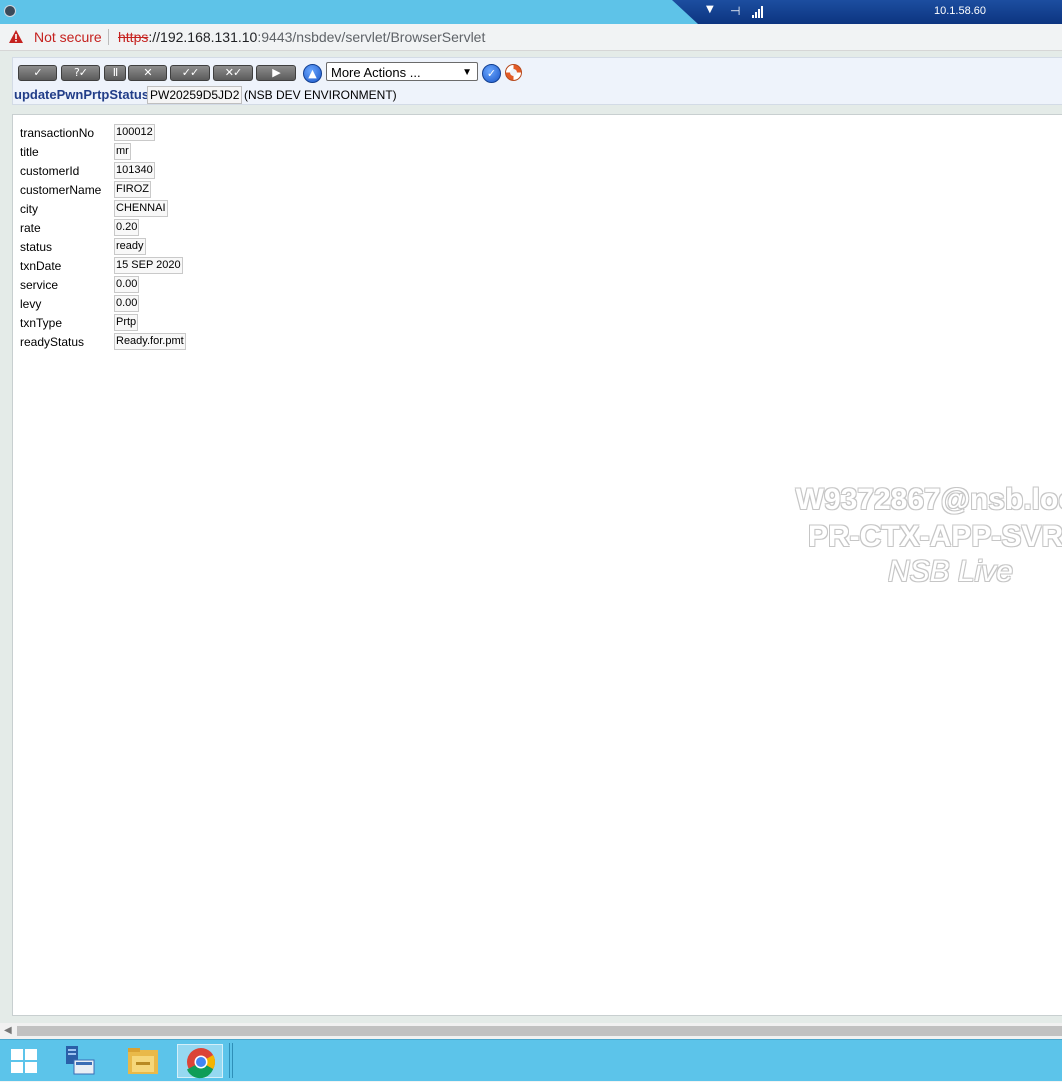 The width and height of the screenshot is (1062, 1082). Describe the element at coordinates (68, 37) in the screenshot. I see `security-status: Not secure` at that location.